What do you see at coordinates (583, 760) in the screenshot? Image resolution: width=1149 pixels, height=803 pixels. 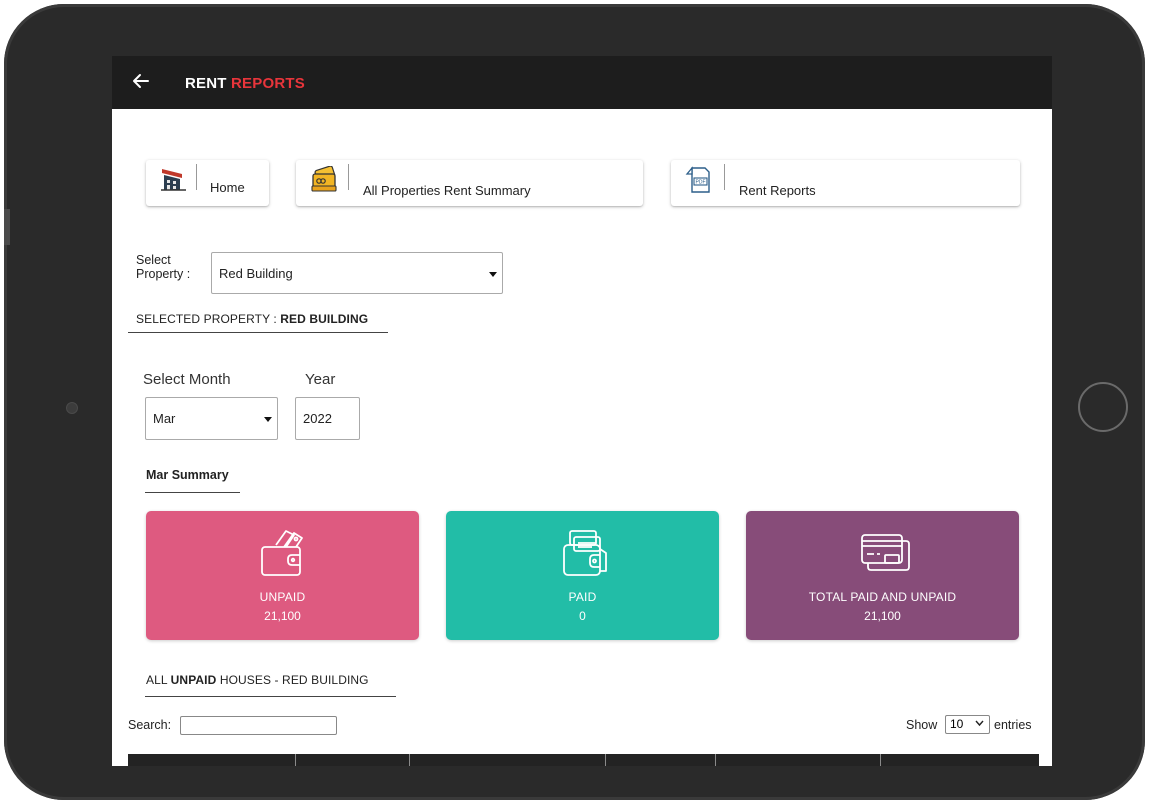 I see `table-header` at bounding box center [583, 760].